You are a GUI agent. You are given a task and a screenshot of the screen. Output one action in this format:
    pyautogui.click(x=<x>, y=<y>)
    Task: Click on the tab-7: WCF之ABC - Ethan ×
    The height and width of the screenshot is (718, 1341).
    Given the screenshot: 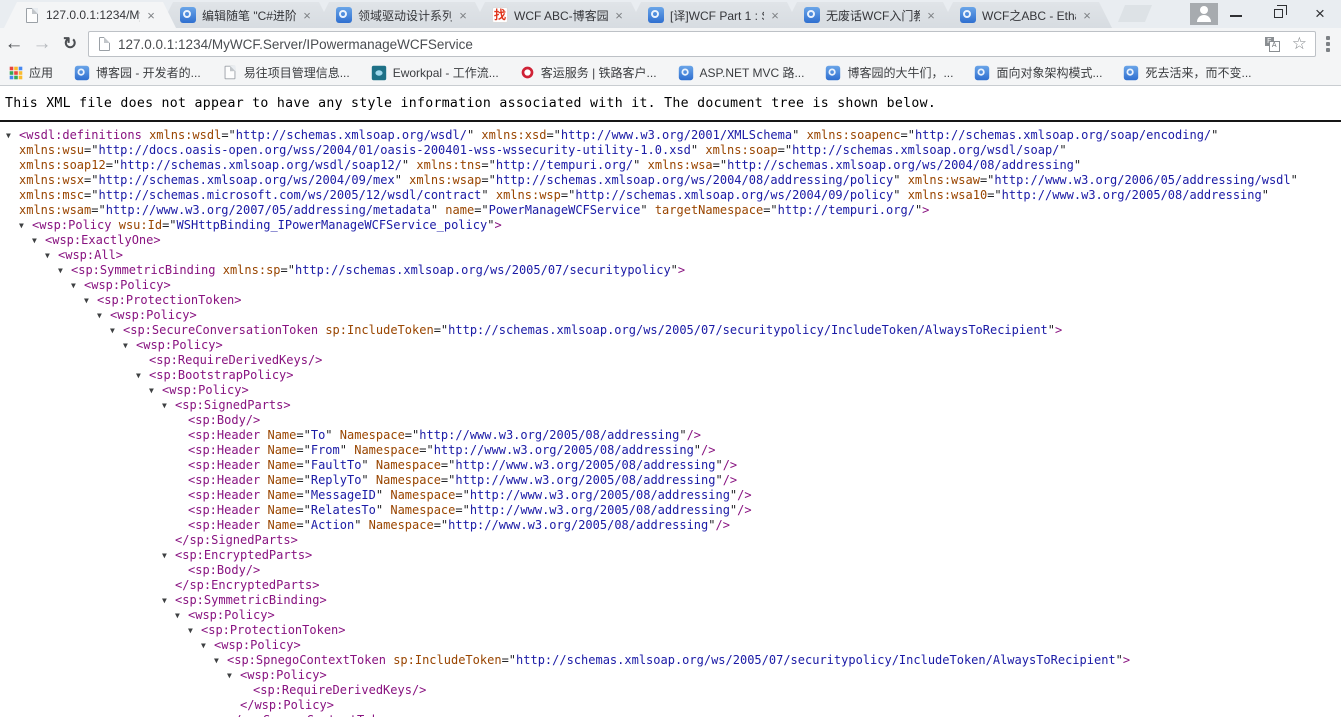 What is the action you would take?
    pyautogui.click(x=1026, y=15)
    